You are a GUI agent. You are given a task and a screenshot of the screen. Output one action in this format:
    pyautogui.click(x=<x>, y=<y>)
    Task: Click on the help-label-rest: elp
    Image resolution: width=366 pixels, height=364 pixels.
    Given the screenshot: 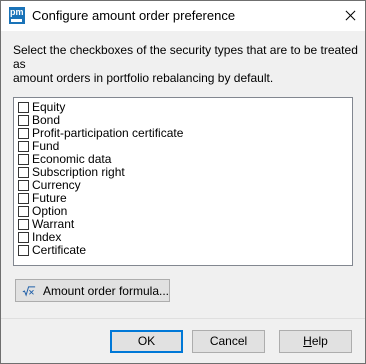 What is the action you would take?
    pyautogui.click(x=319, y=341)
    